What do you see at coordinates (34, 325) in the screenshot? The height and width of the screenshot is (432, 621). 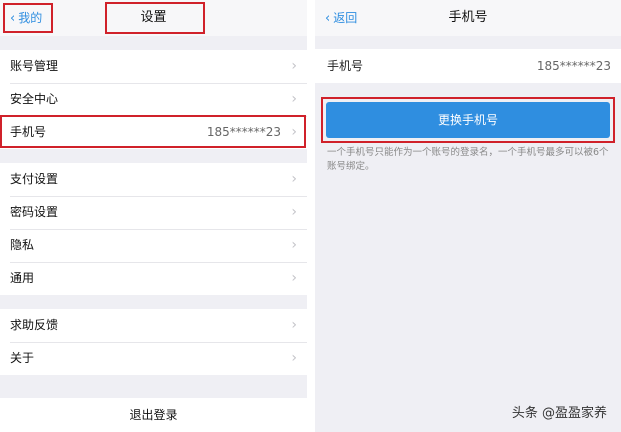 I see `settings-item-label: 求助反馈` at bounding box center [34, 325].